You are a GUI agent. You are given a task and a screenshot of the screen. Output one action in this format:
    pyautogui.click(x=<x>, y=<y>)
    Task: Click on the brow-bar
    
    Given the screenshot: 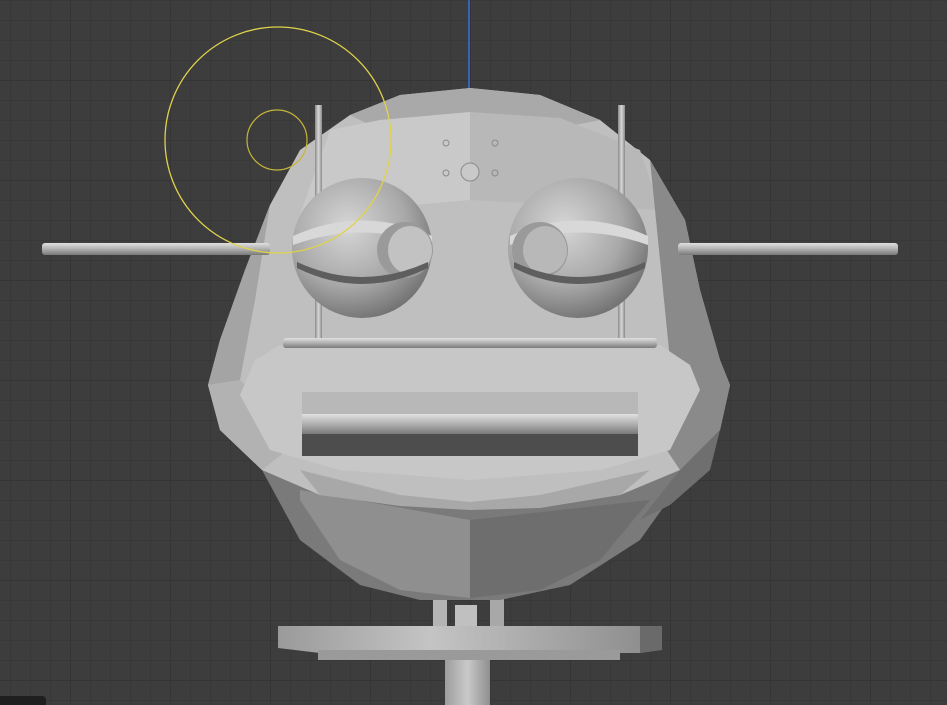 What is the action you would take?
    pyautogui.click(x=470, y=343)
    